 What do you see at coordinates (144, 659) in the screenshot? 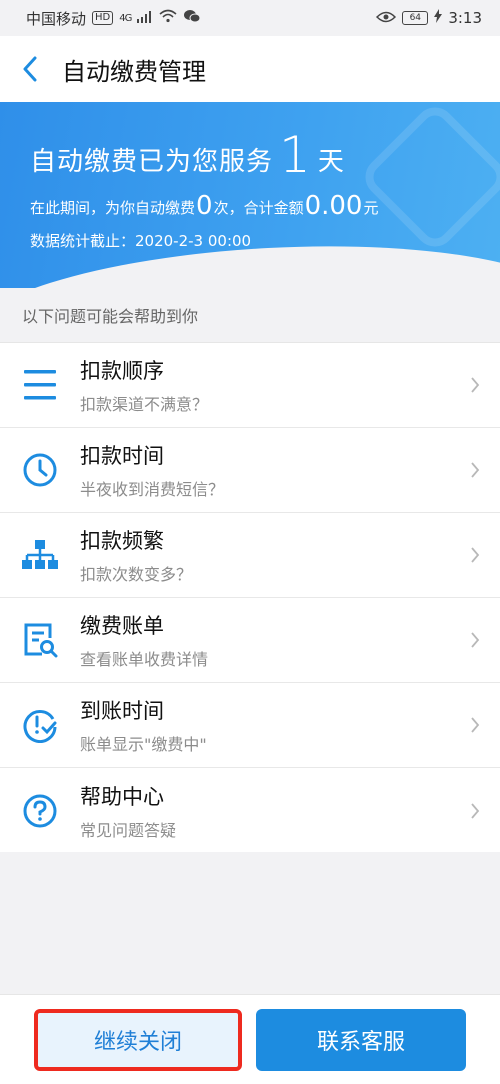
I see `item-subtitle: 查看账单收费详情` at bounding box center [144, 659].